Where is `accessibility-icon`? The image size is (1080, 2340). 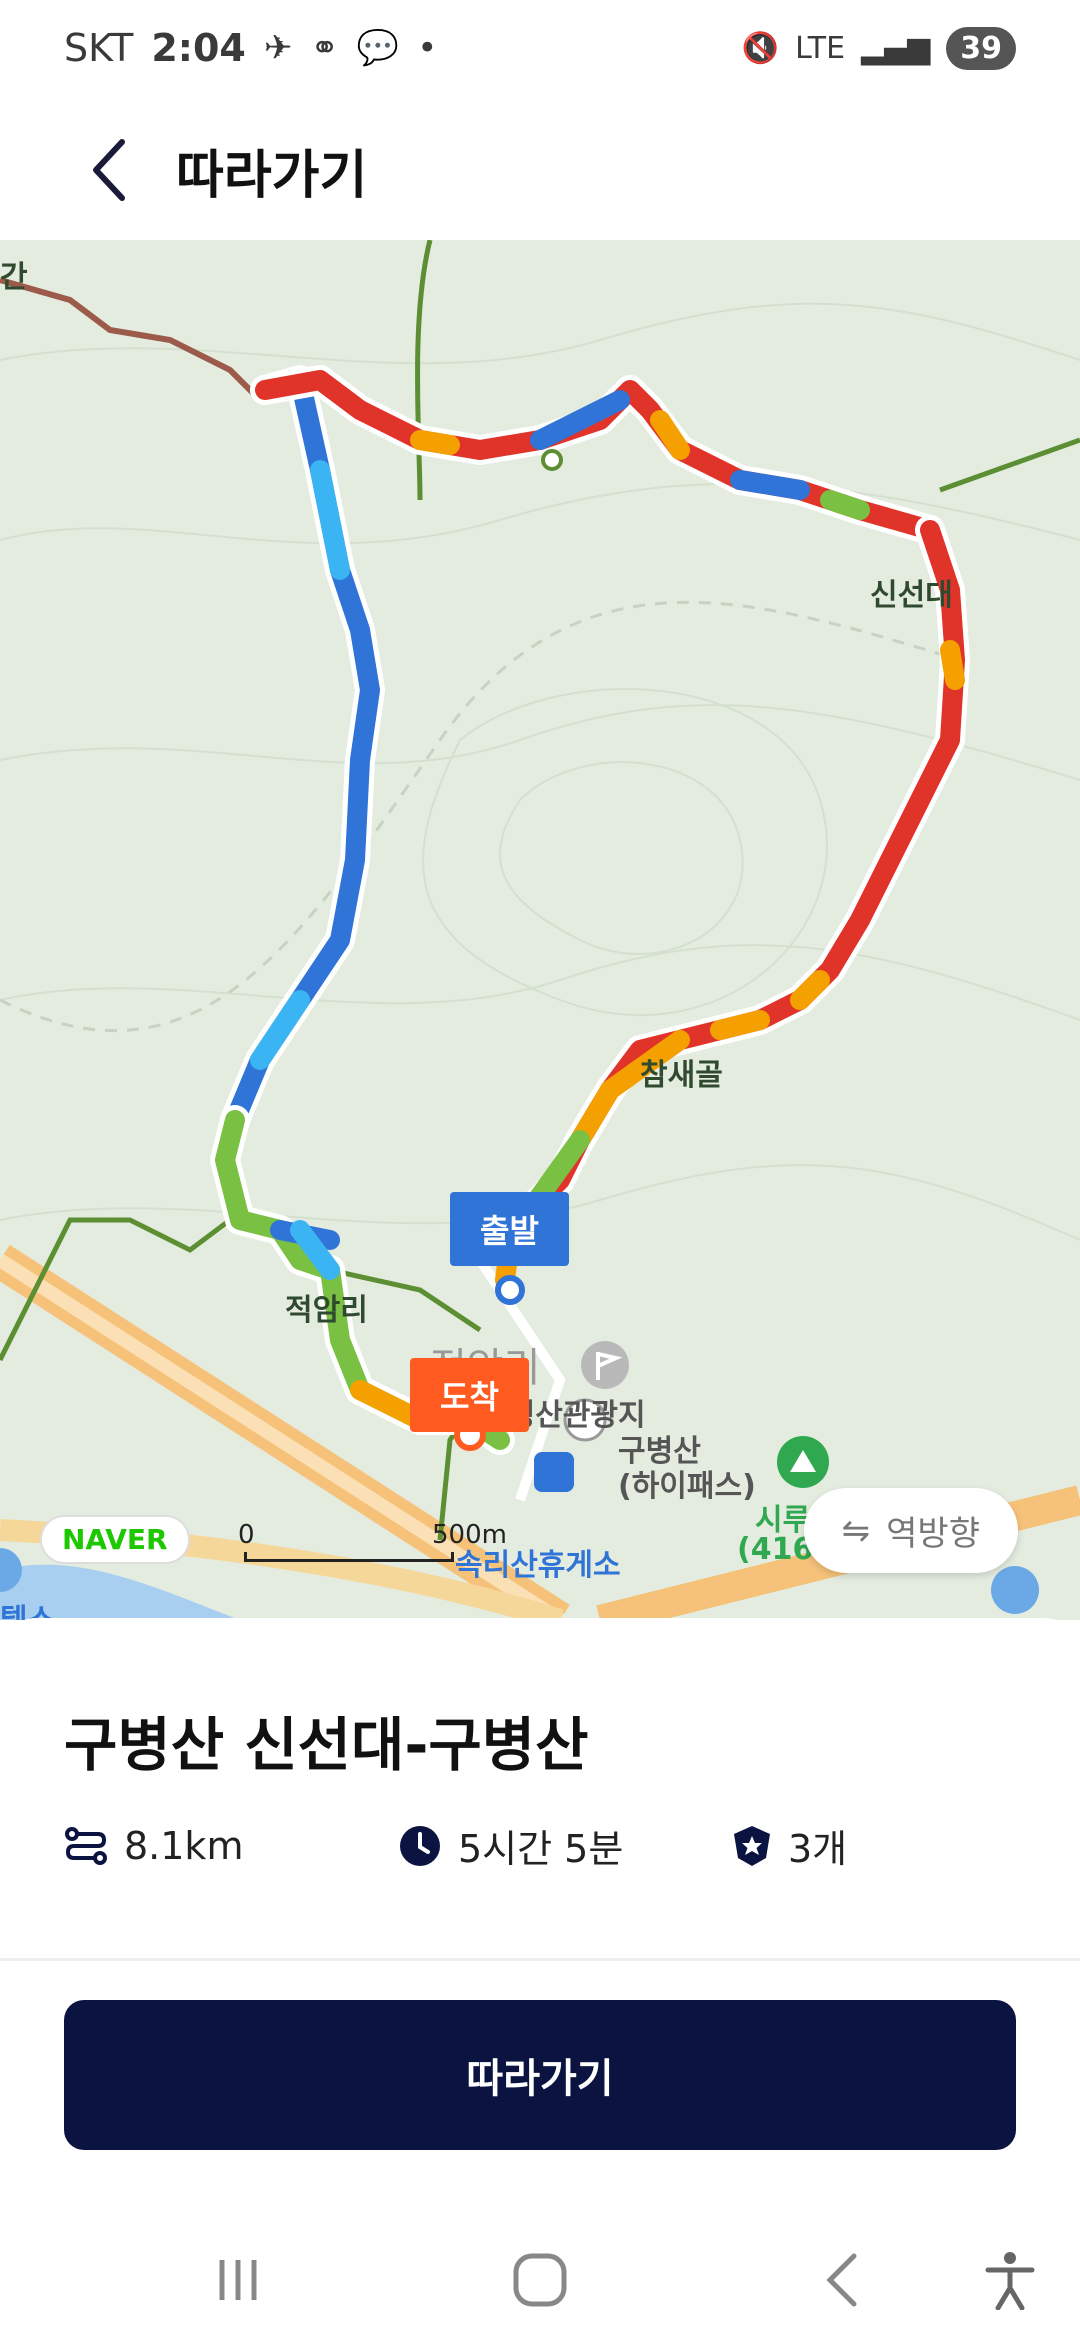 accessibility-icon is located at coordinates (1010, 2281).